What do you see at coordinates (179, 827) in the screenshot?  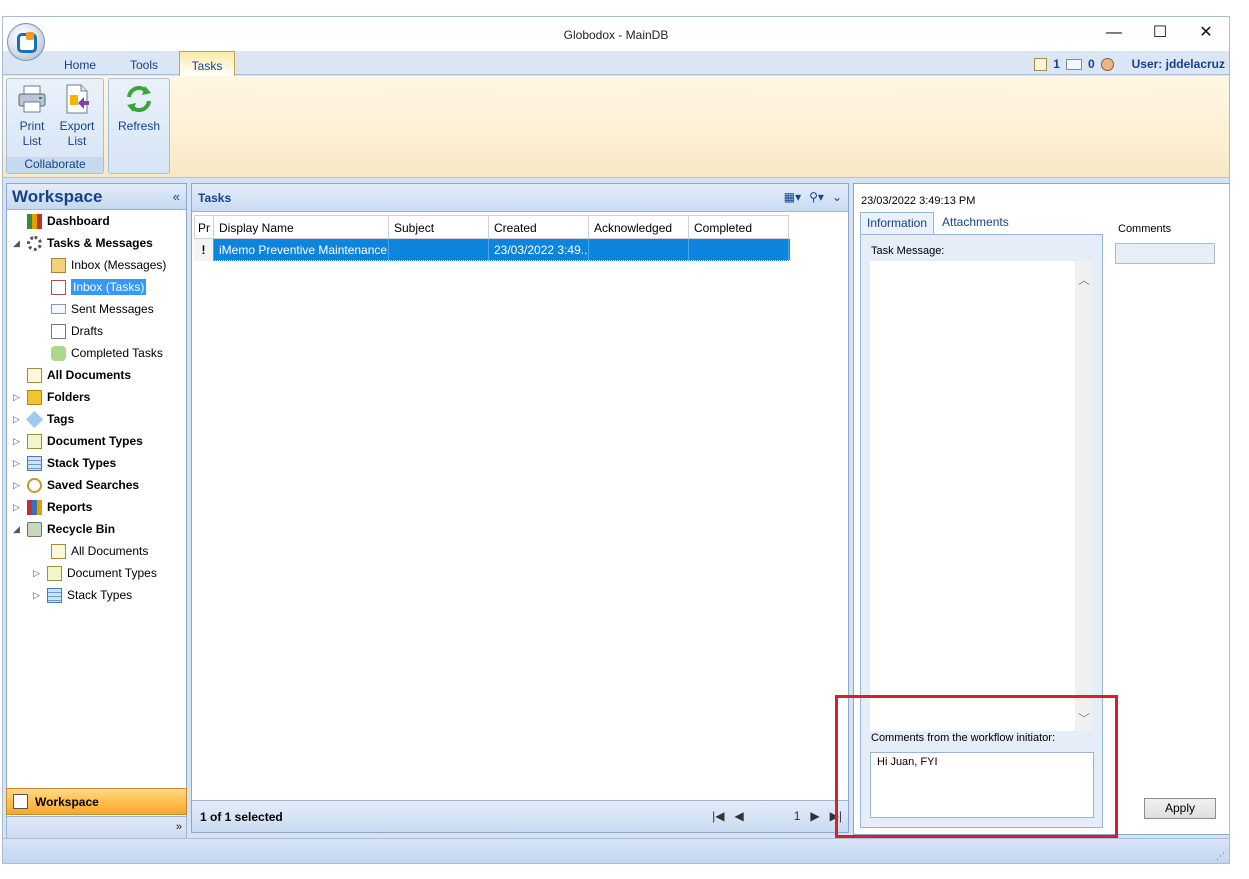 I see `more-nav-chevron-icon: »` at bounding box center [179, 827].